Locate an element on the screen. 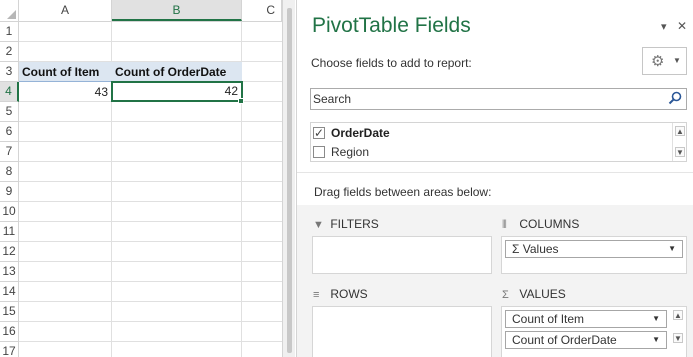 The width and height of the screenshot is (693, 357). row-header-13: 13 is located at coordinates (9, 272).